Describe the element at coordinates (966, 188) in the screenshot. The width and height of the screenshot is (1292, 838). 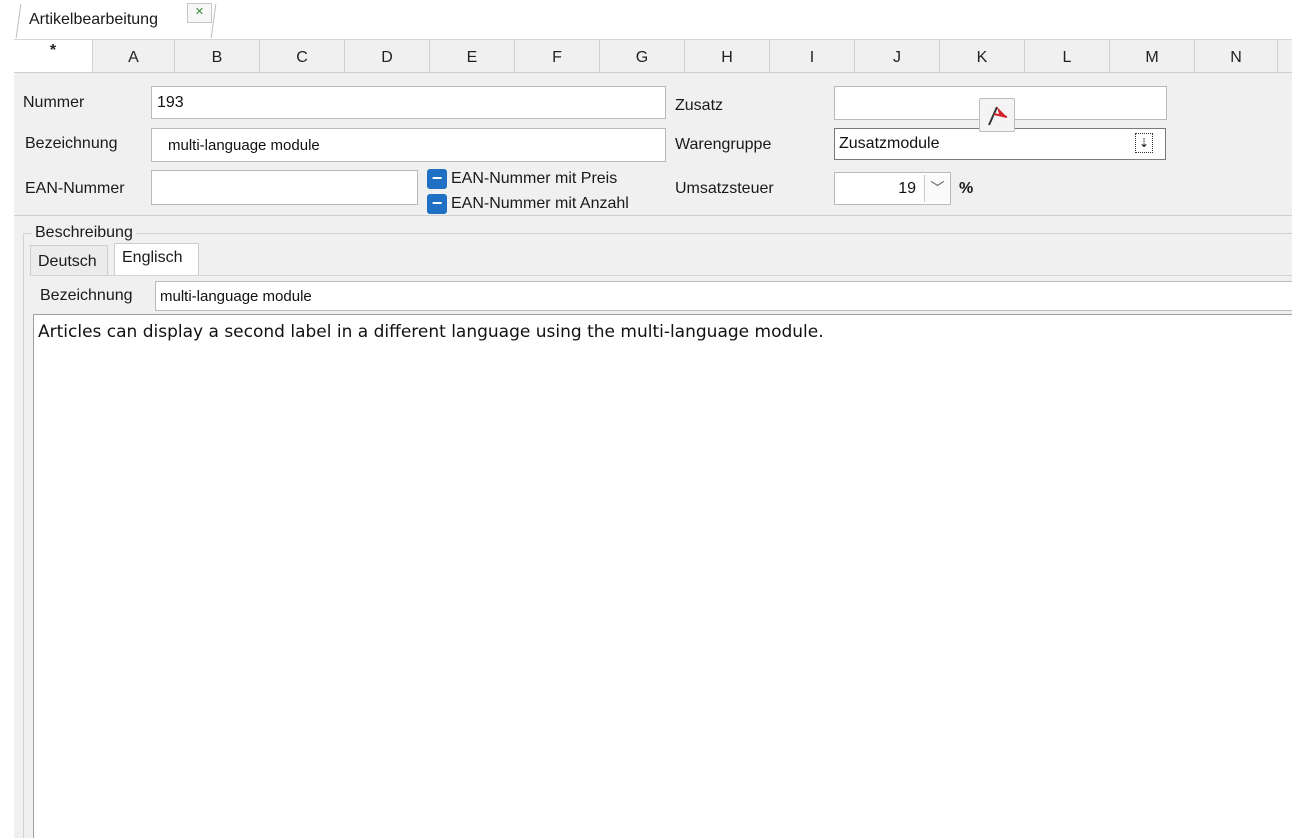
I see `percent-unit: %` at that location.